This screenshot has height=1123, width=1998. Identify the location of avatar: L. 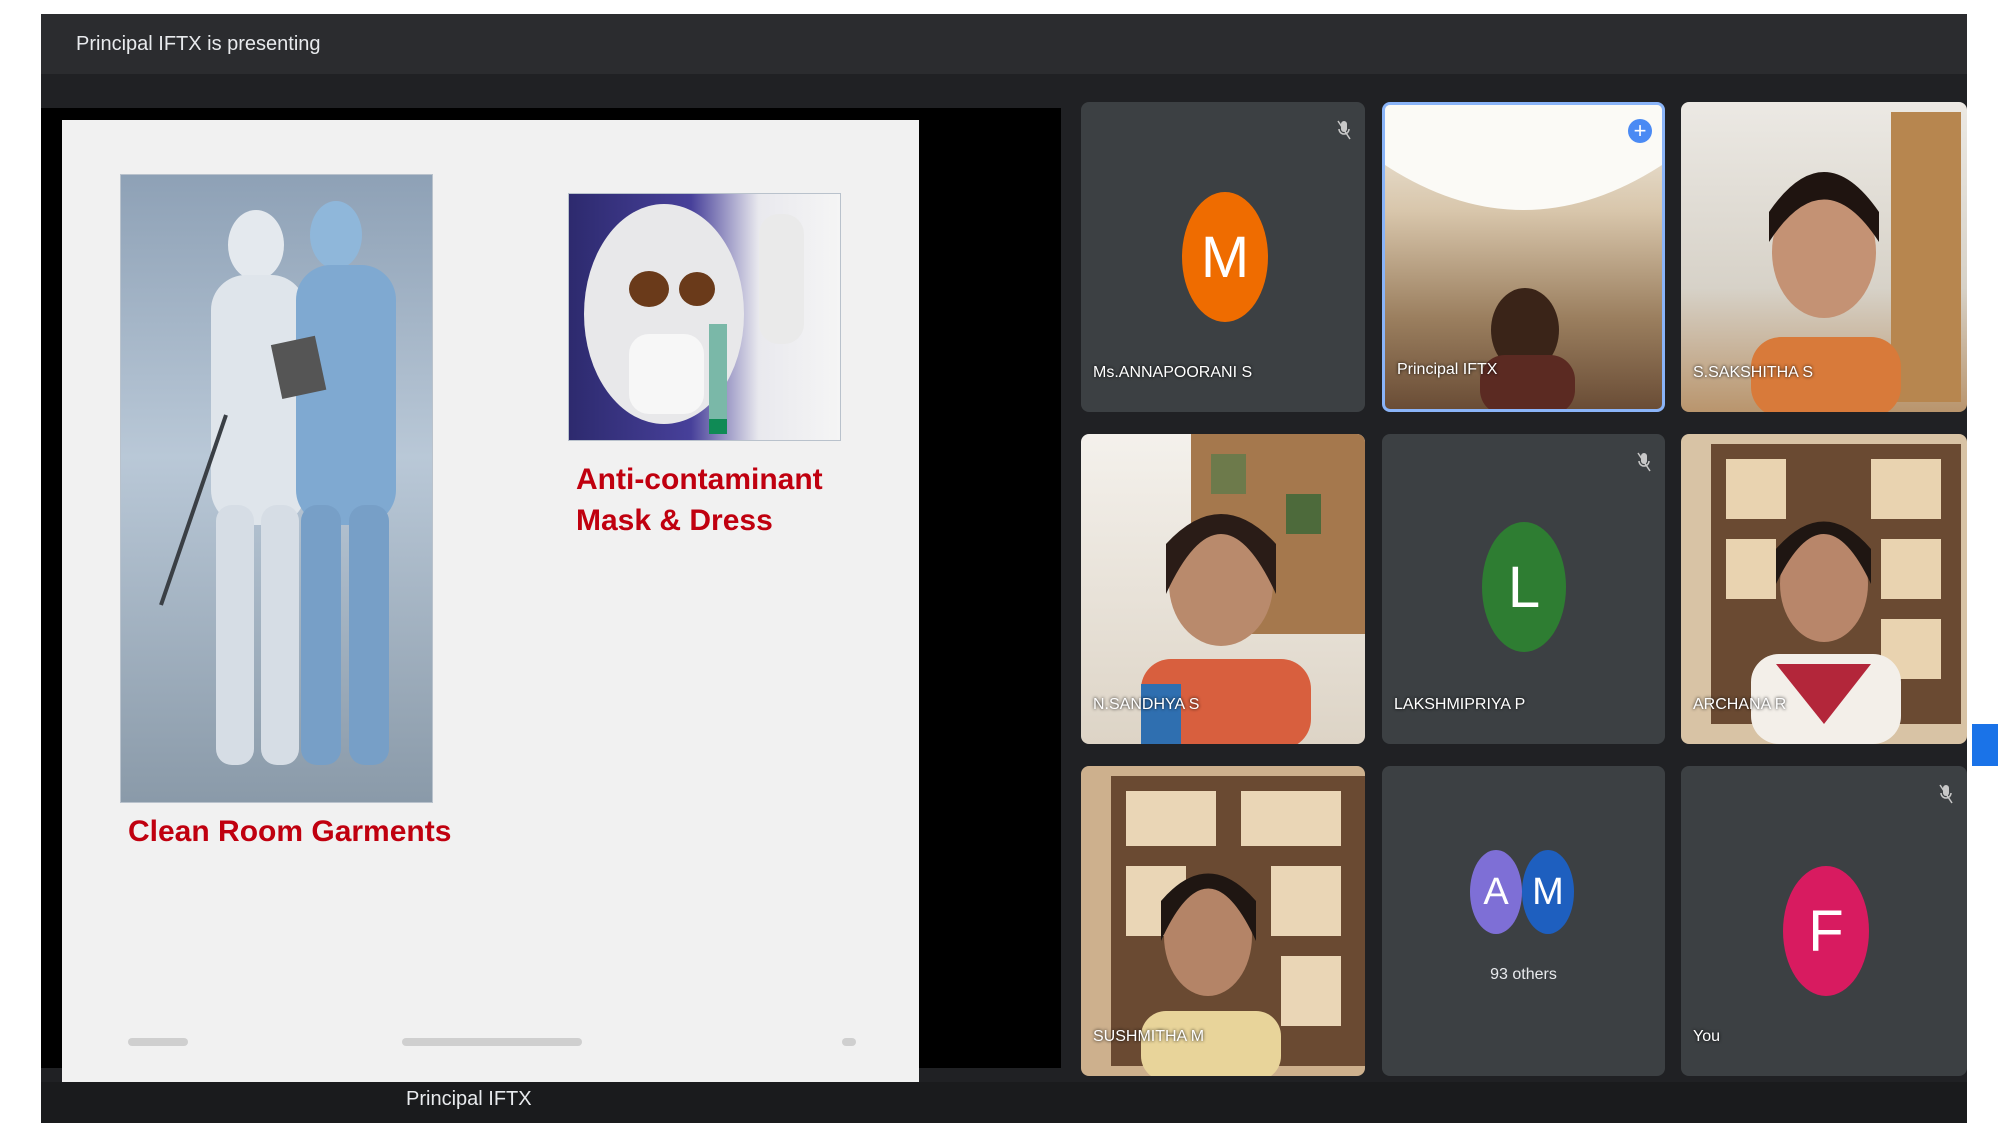
(1524, 587).